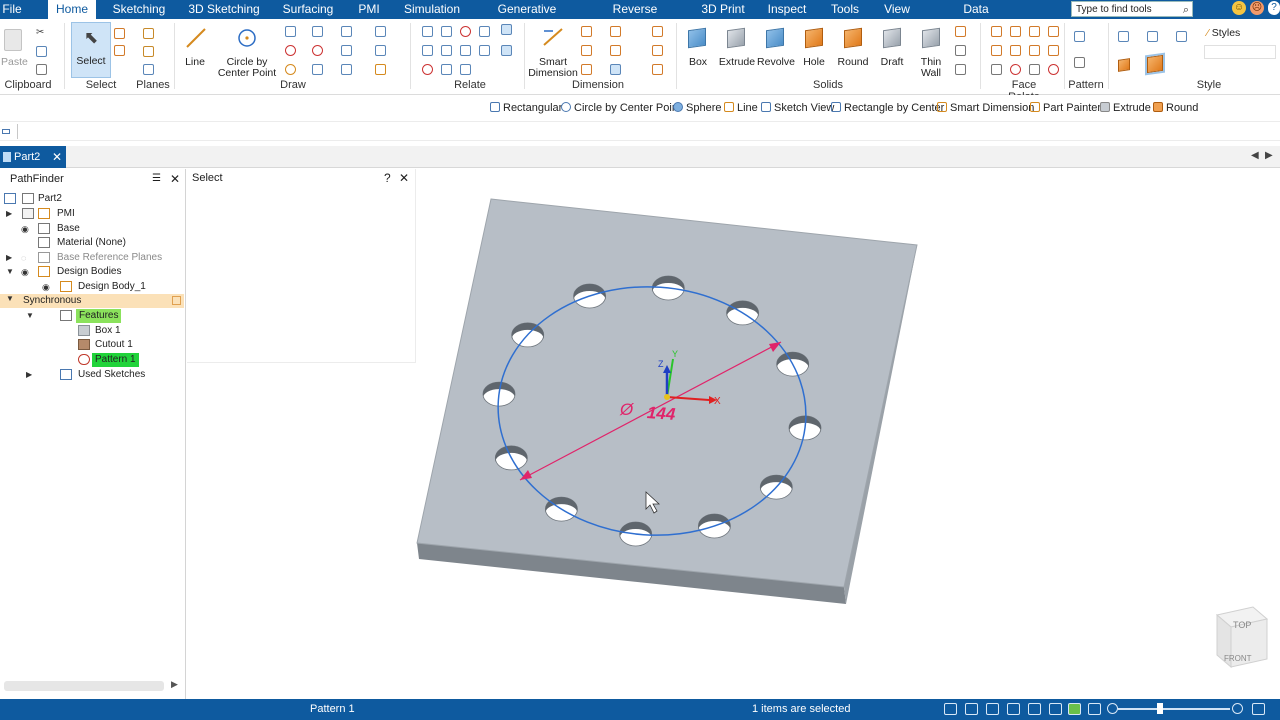 The image size is (1280, 720). Describe the element at coordinates (1034, 709) in the screenshot. I see `rotate-view-icon` at that location.